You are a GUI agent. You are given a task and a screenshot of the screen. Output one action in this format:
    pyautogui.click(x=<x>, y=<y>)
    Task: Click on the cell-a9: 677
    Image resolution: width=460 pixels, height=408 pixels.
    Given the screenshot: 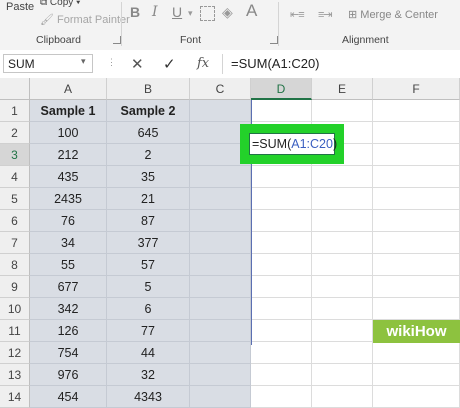 What is the action you would take?
    pyautogui.click(x=68, y=287)
    